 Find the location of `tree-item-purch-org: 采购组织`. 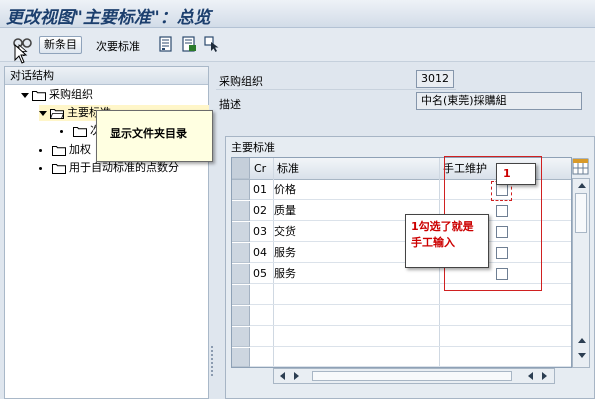

tree-item-purch-org: 采购组织 is located at coordinates (57, 95).